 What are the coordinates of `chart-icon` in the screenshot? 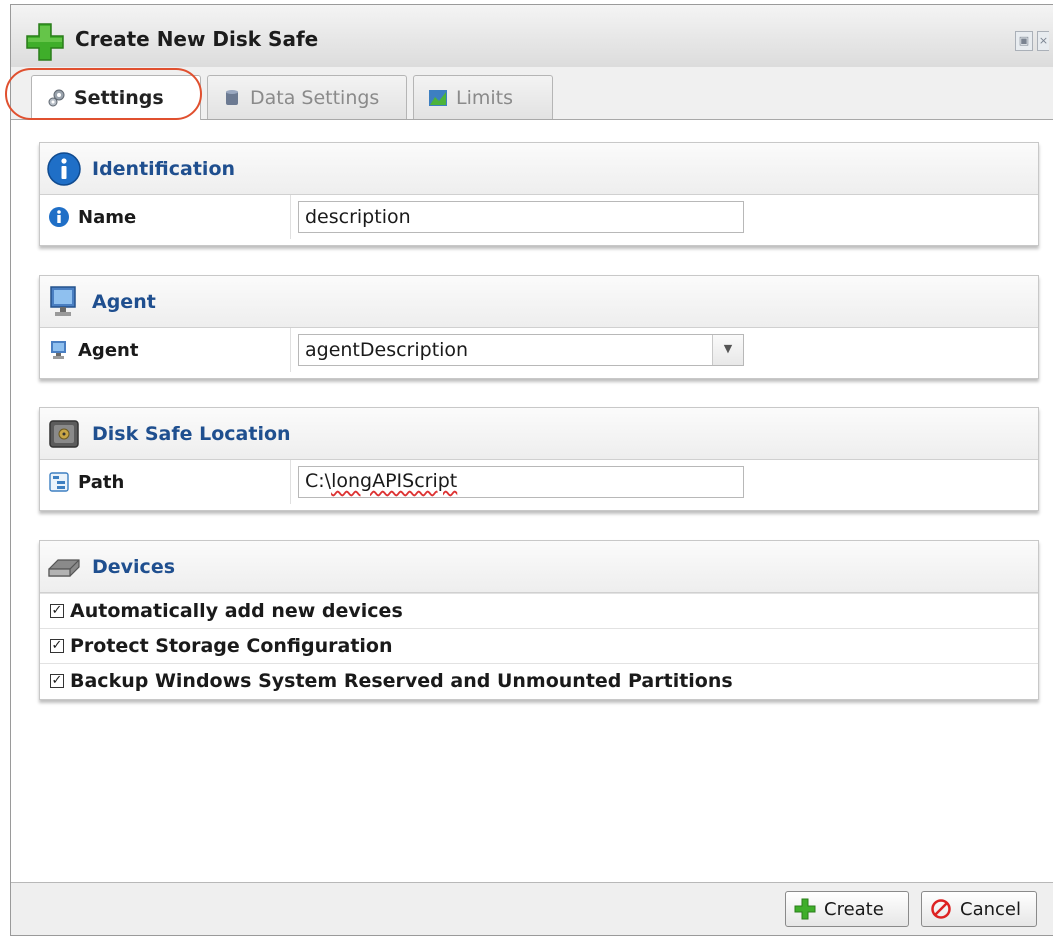 It's located at (438, 97).